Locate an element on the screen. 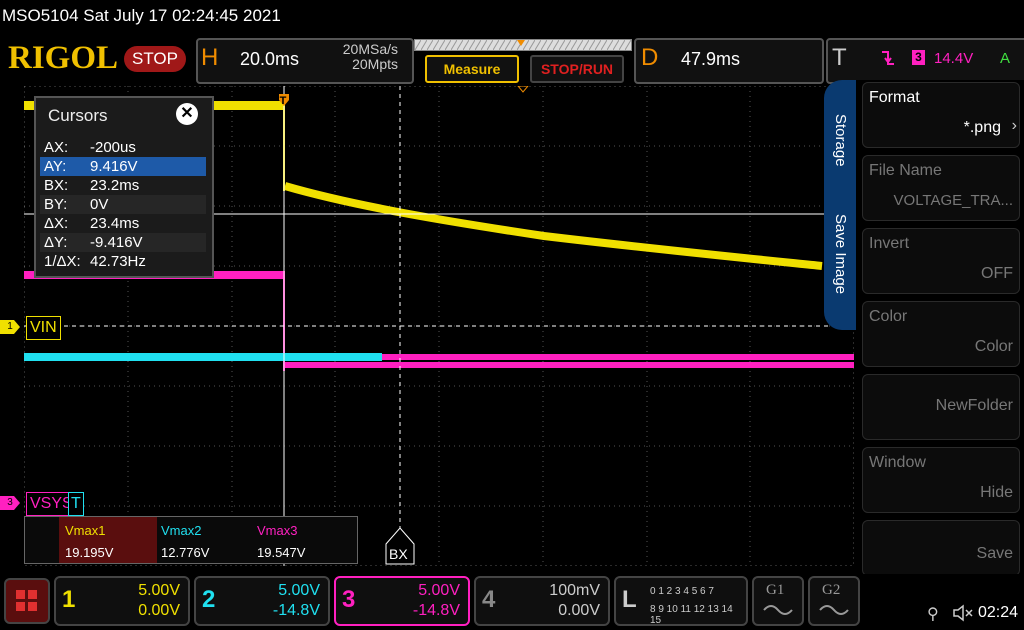 This screenshot has width=1024, height=630. ch3-offset-marker: 3 is located at coordinates (10, 503).